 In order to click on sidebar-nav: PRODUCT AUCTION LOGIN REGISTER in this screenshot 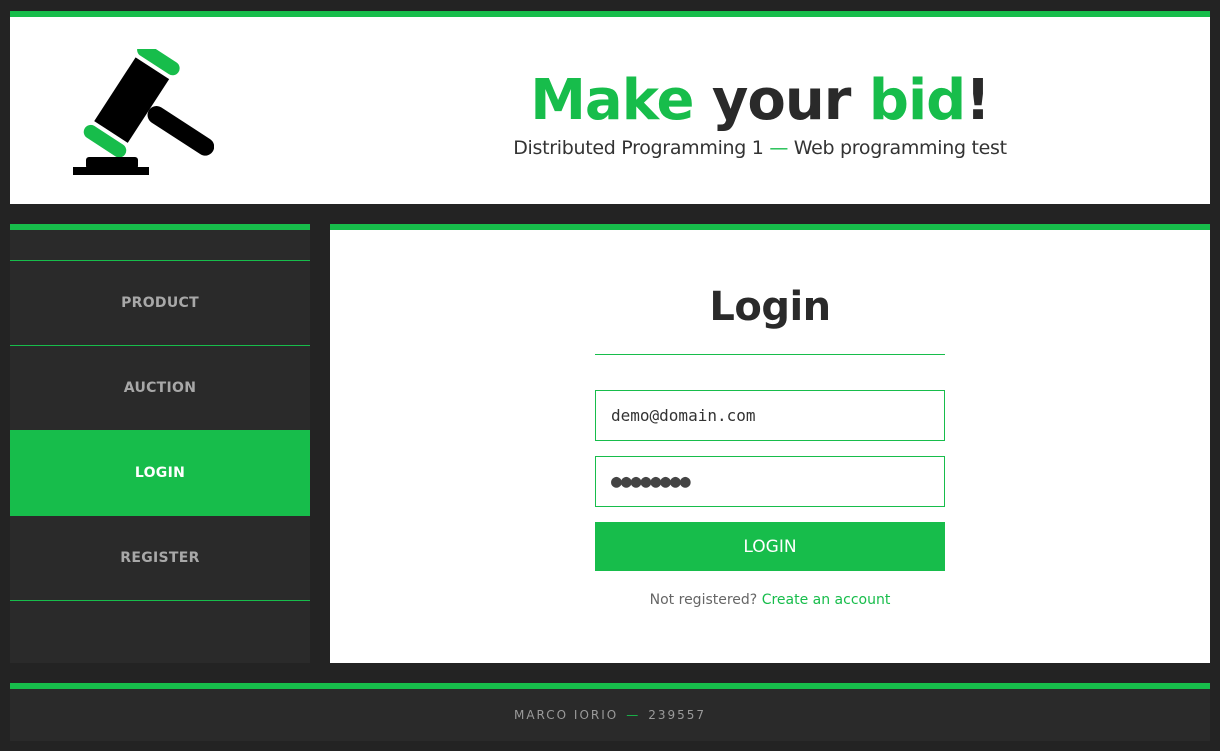, I will do `click(160, 430)`.